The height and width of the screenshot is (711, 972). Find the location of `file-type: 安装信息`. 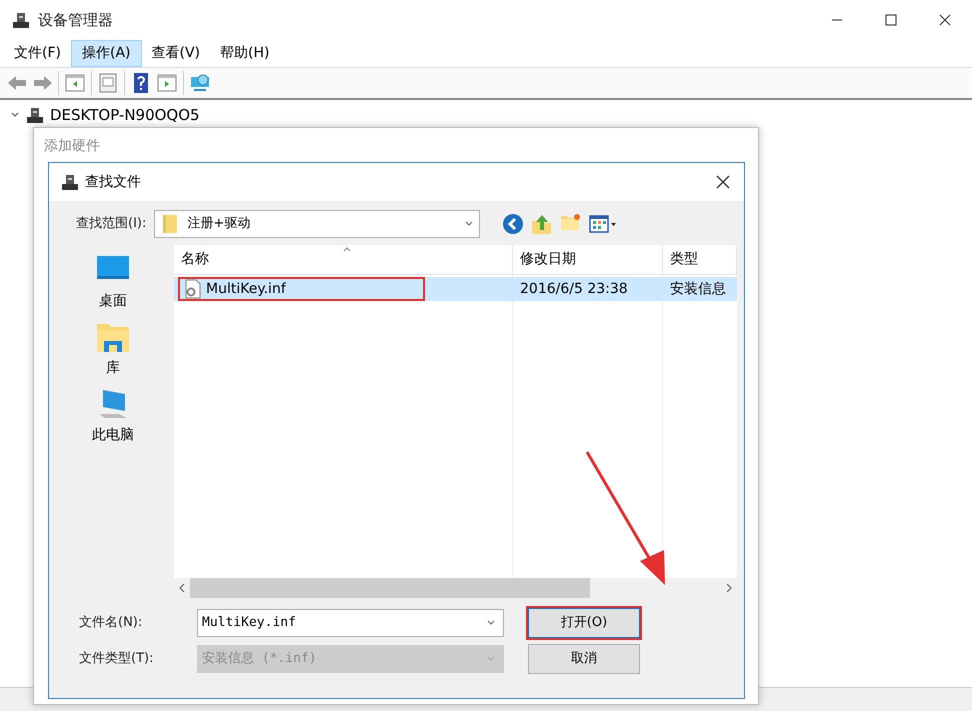

file-type: 安装信息 is located at coordinates (698, 288).